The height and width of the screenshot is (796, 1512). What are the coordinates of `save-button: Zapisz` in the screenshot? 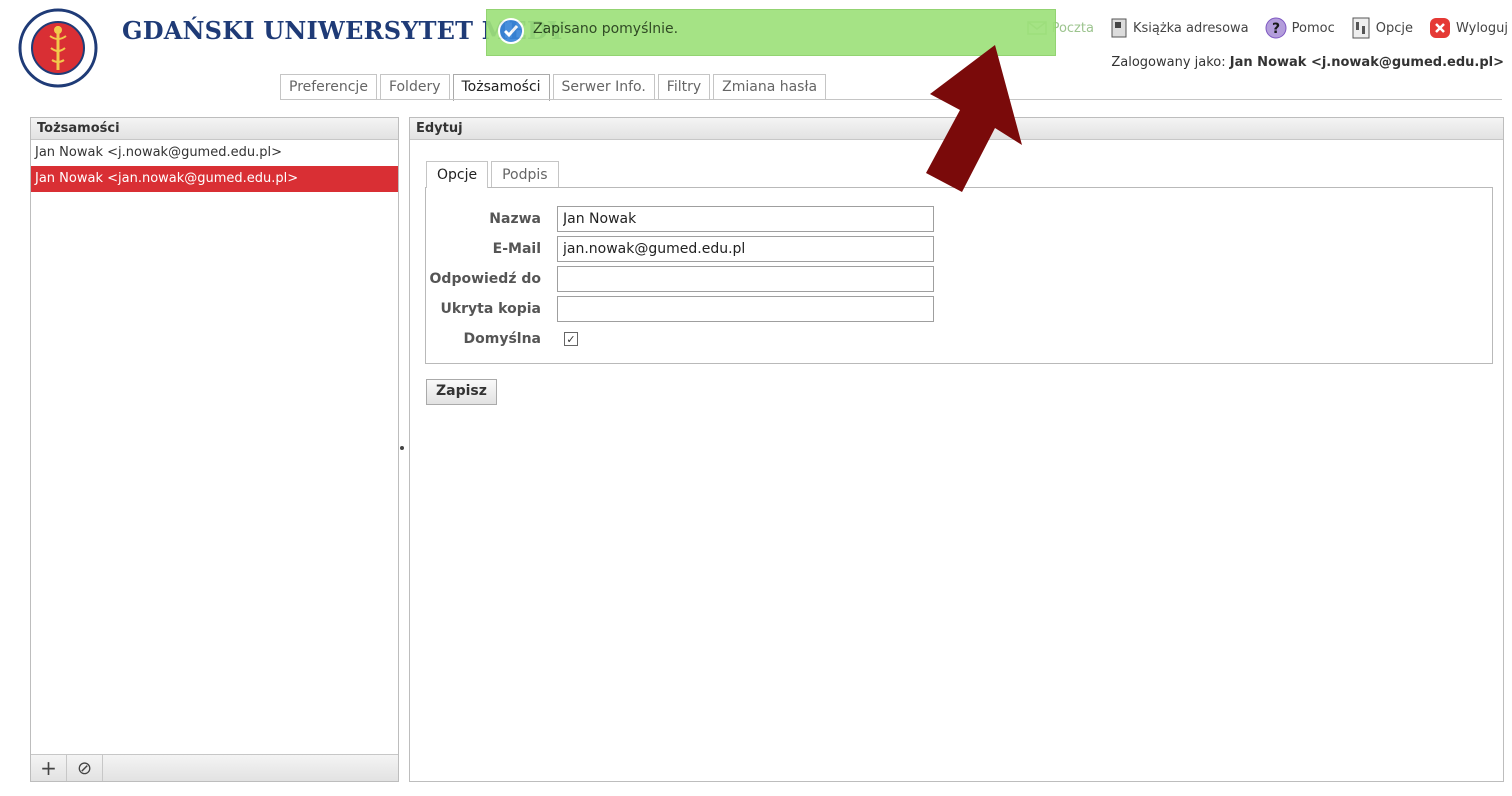 It's located at (461, 392).